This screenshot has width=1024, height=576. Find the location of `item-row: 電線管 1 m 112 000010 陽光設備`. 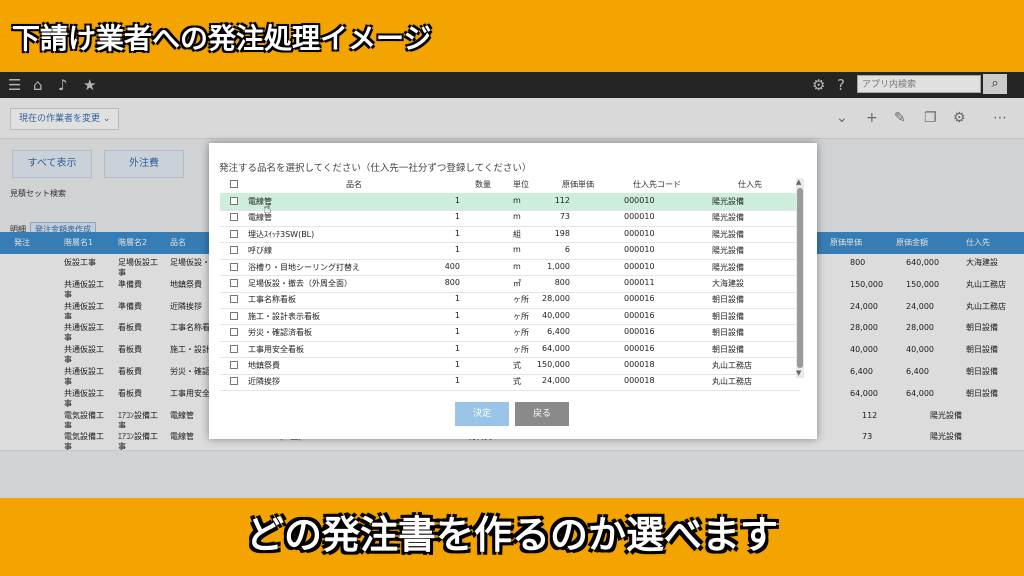

item-row: 電線管 1 m 112 000010 陽光設備 is located at coordinates (510, 202).